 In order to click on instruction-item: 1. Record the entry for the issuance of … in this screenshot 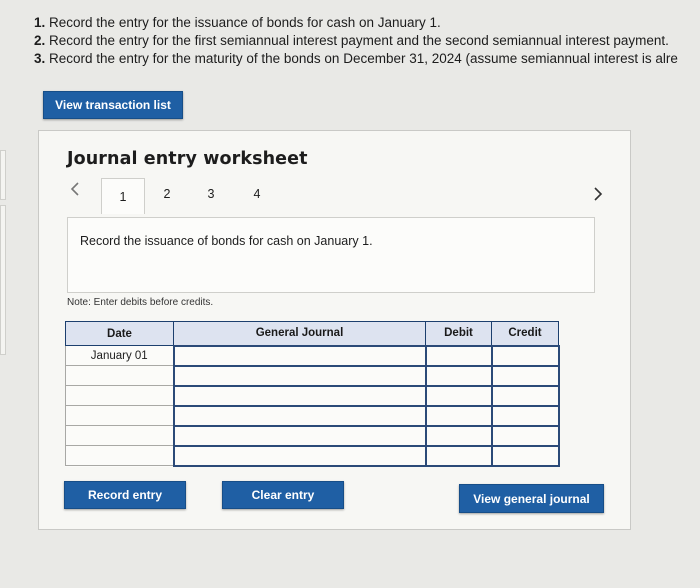, I will do `click(237, 22)`.